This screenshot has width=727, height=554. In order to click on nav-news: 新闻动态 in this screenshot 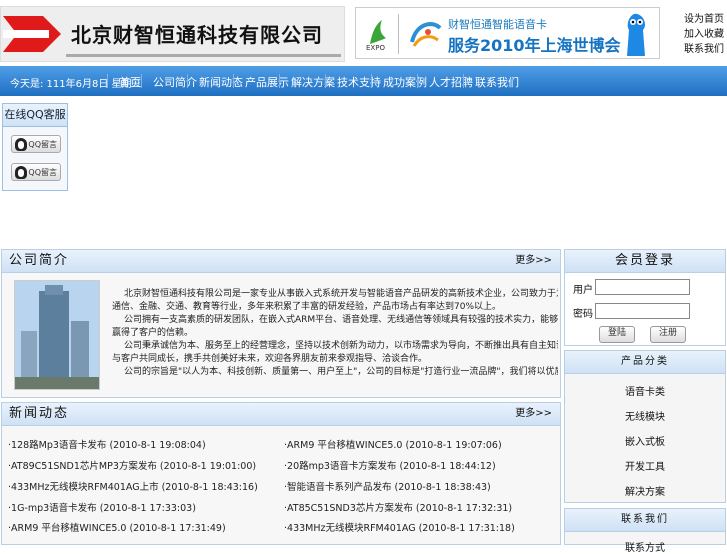, I will do `click(221, 82)`.